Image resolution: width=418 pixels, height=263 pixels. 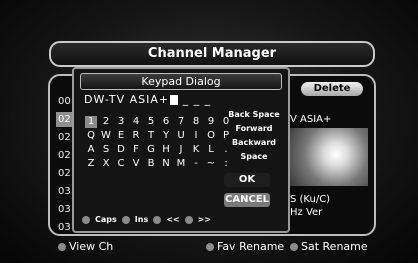 I want to click on legend: Caps Ins << >>, so click(x=149, y=219).